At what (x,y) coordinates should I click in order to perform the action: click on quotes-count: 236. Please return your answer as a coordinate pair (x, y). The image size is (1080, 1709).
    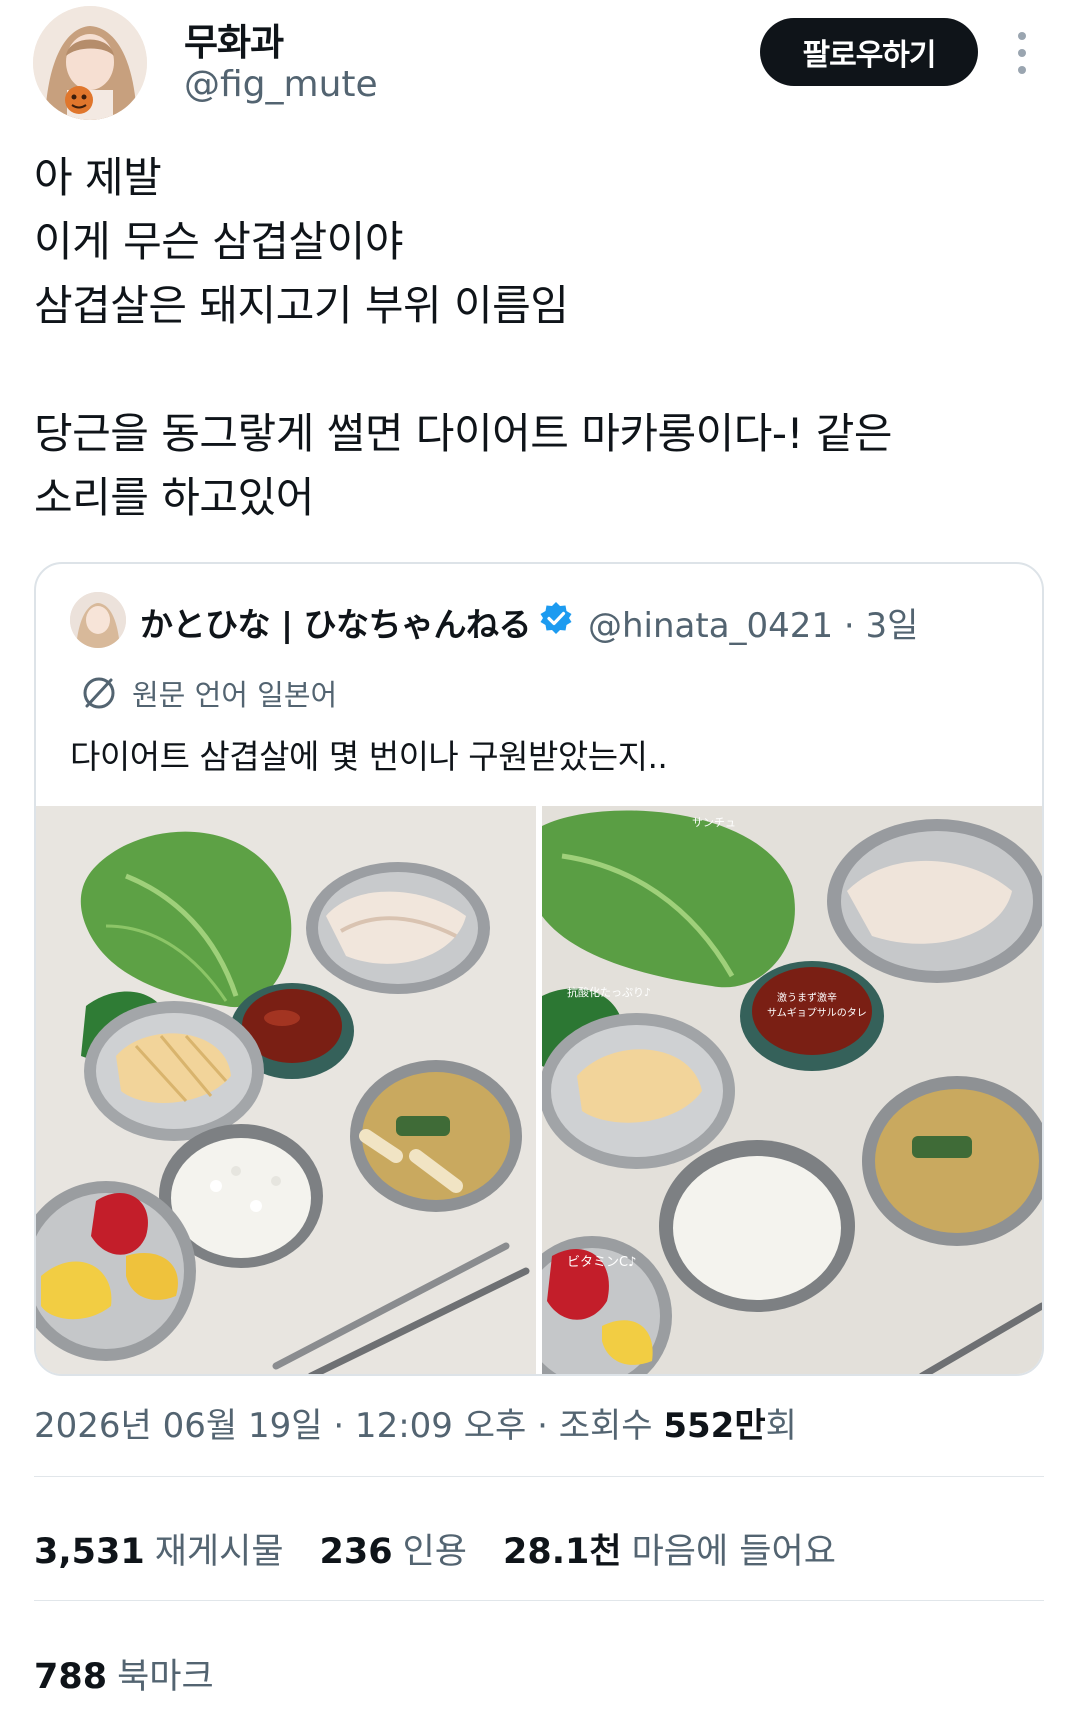
    Looking at the image, I should click on (356, 1552).